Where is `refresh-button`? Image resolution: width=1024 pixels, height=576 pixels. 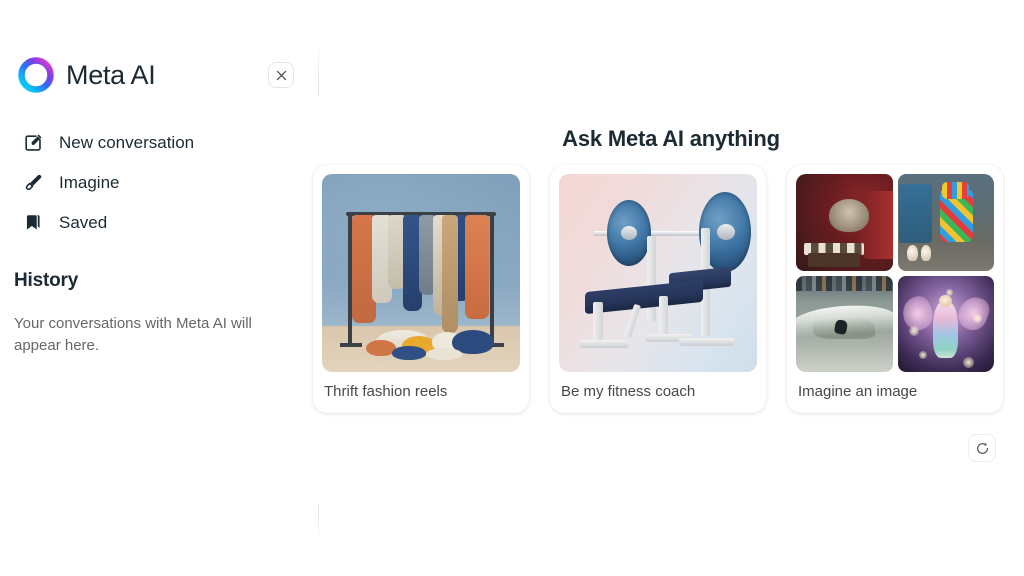
refresh-button is located at coordinates (982, 448).